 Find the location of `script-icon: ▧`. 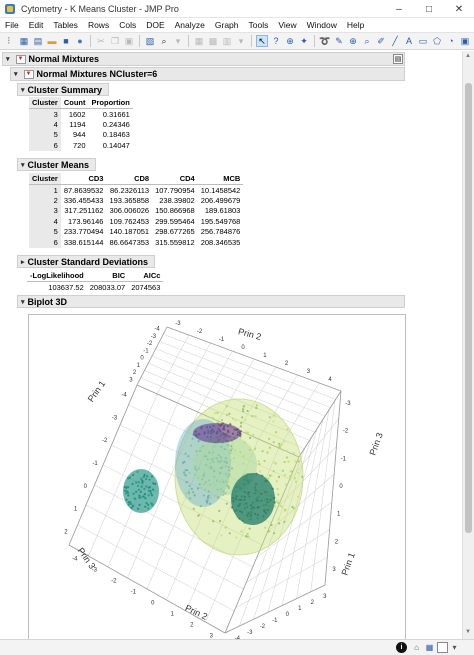

script-icon: ▧ is located at coordinates (150, 41).